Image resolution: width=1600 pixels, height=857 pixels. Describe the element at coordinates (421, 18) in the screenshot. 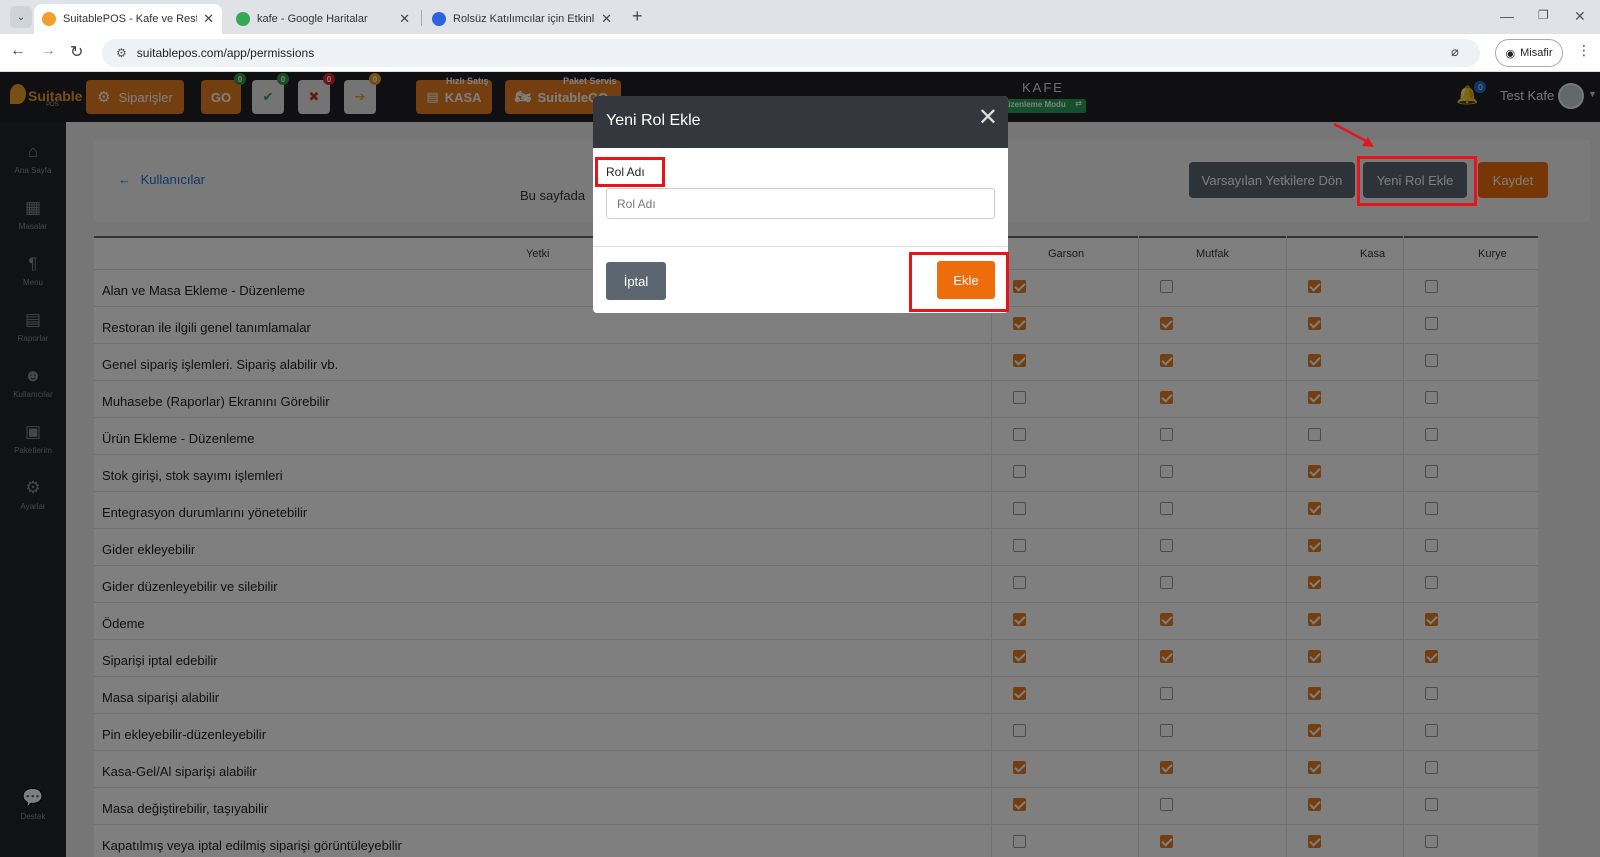

I see `tab-separator` at that location.